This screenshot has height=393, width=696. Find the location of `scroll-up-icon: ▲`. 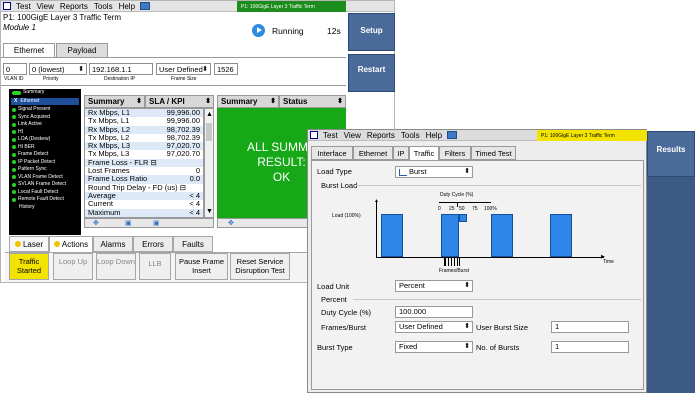

scroll-up-icon: ▲ is located at coordinates (209, 114).